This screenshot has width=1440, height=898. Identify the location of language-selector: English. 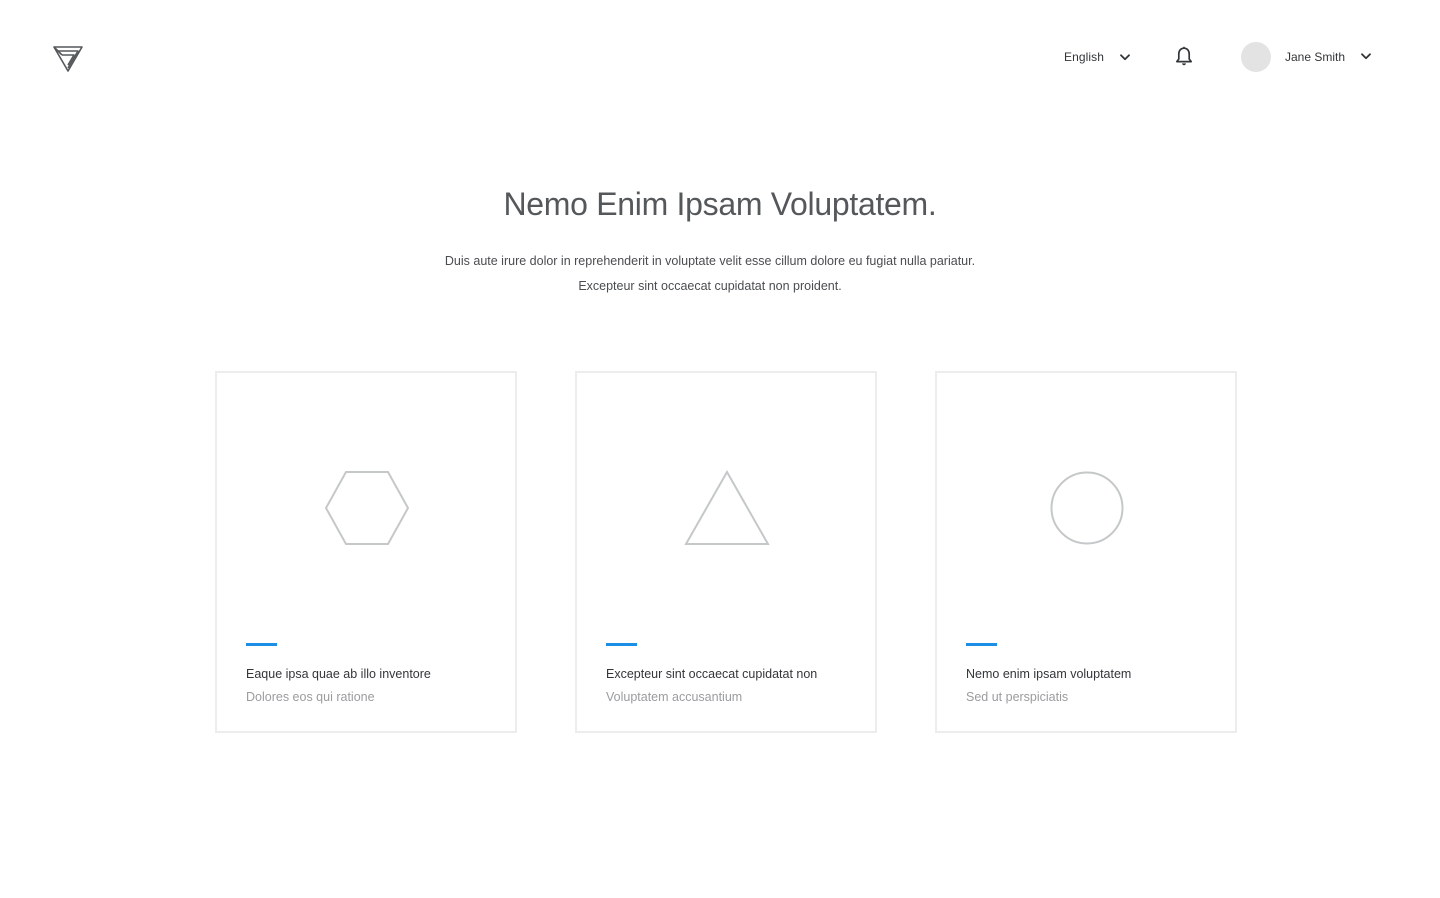
(1097, 57).